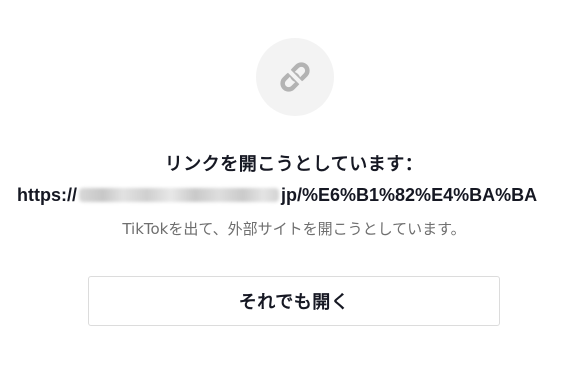  What do you see at coordinates (294, 229) in the screenshot?
I see `dialog-subtitle: TikTokを出て、外部サイトを開こうとしています。` at bounding box center [294, 229].